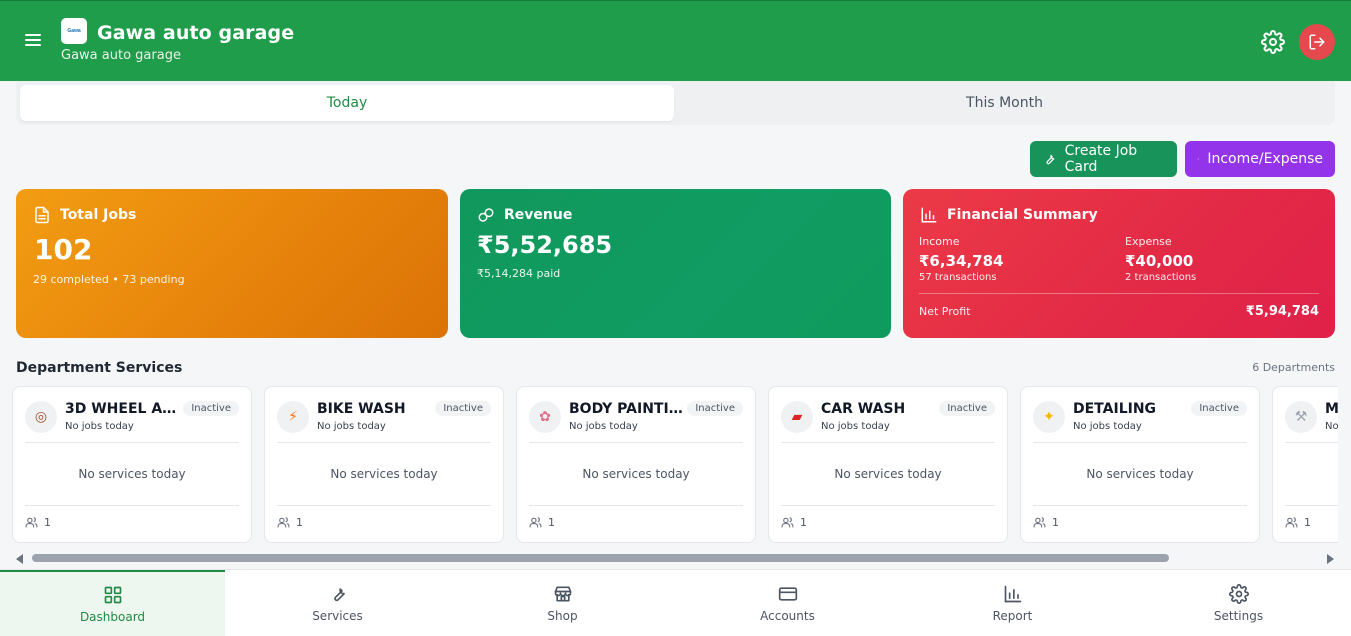 The width and height of the screenshot is (1351, 636). What do you see at coordinates (337, 616) in the screenshot?
I see `nav-services-label: Services` at bounding box center [337, 616].